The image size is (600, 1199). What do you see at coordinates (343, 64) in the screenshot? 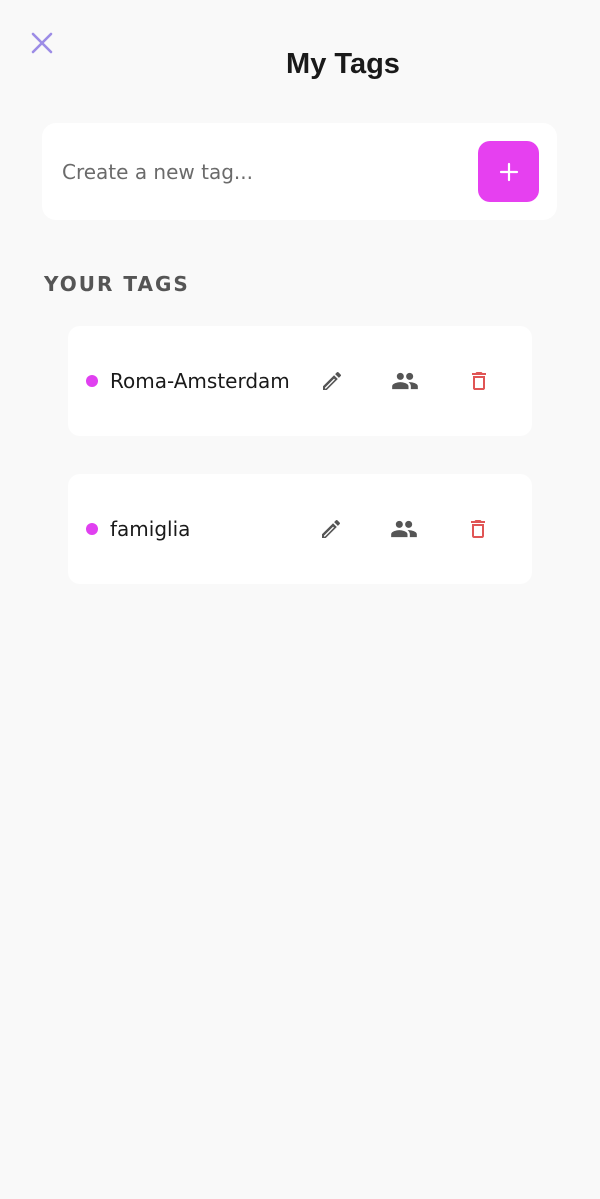
I see `page-title: My Tags` at bounding box center [343, 64].